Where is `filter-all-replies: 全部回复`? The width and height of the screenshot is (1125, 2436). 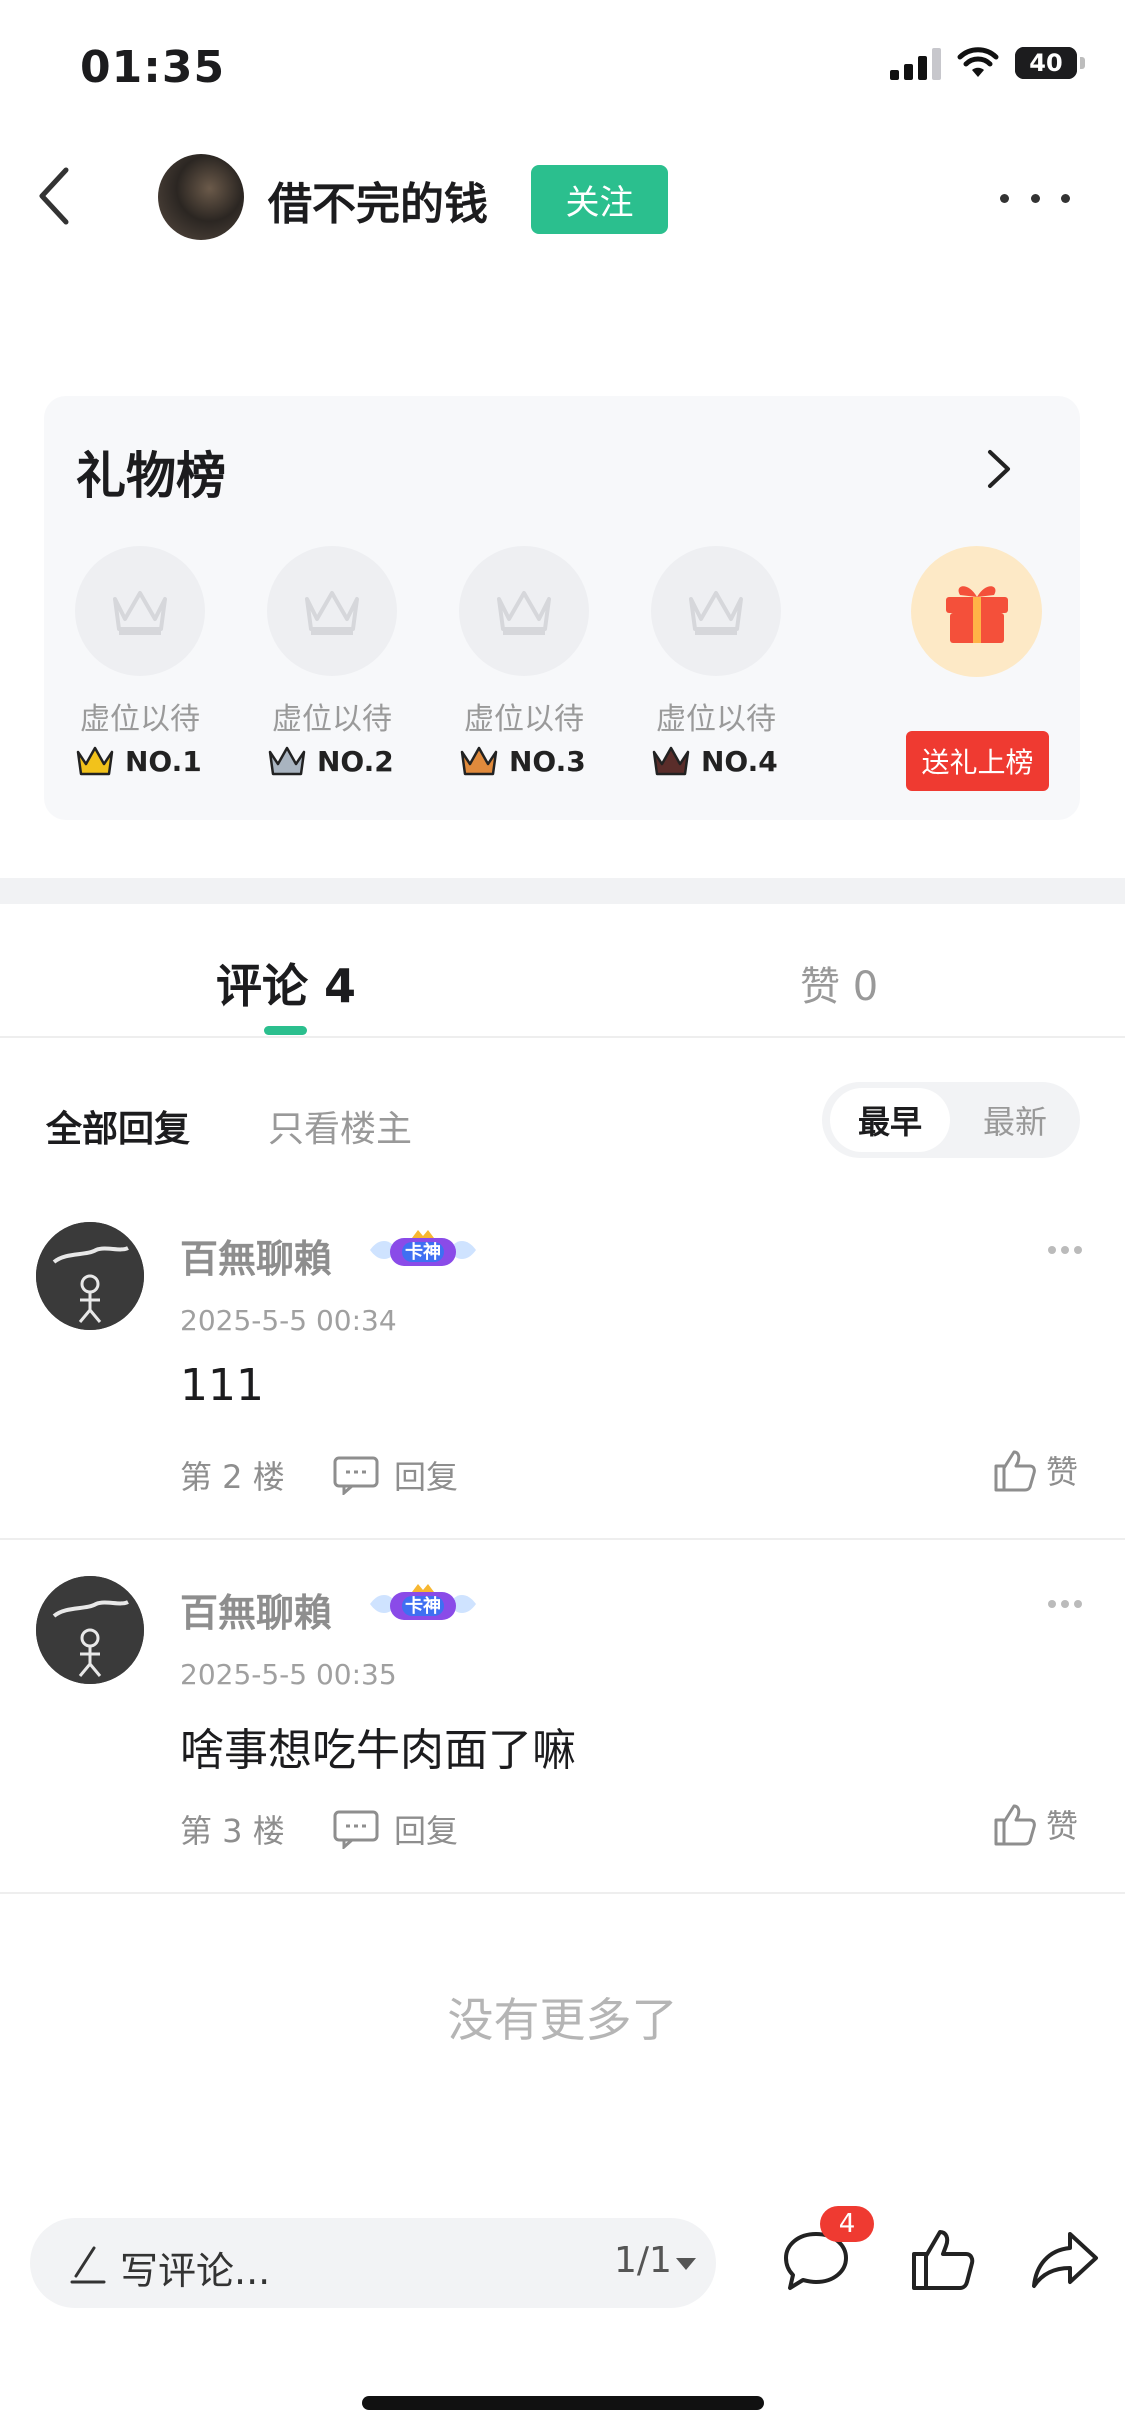 filter-all-replies: 全部回复 is located at coordinates (118, 1126).